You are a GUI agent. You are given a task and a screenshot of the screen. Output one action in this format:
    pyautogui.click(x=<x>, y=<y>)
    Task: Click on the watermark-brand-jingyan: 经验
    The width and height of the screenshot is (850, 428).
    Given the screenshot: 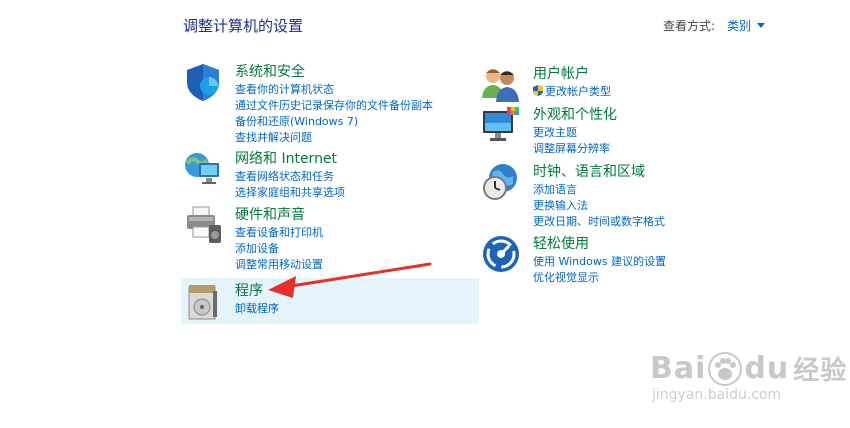 What is the action you would take?
    pyautogui.click(x=820, y=371)
    